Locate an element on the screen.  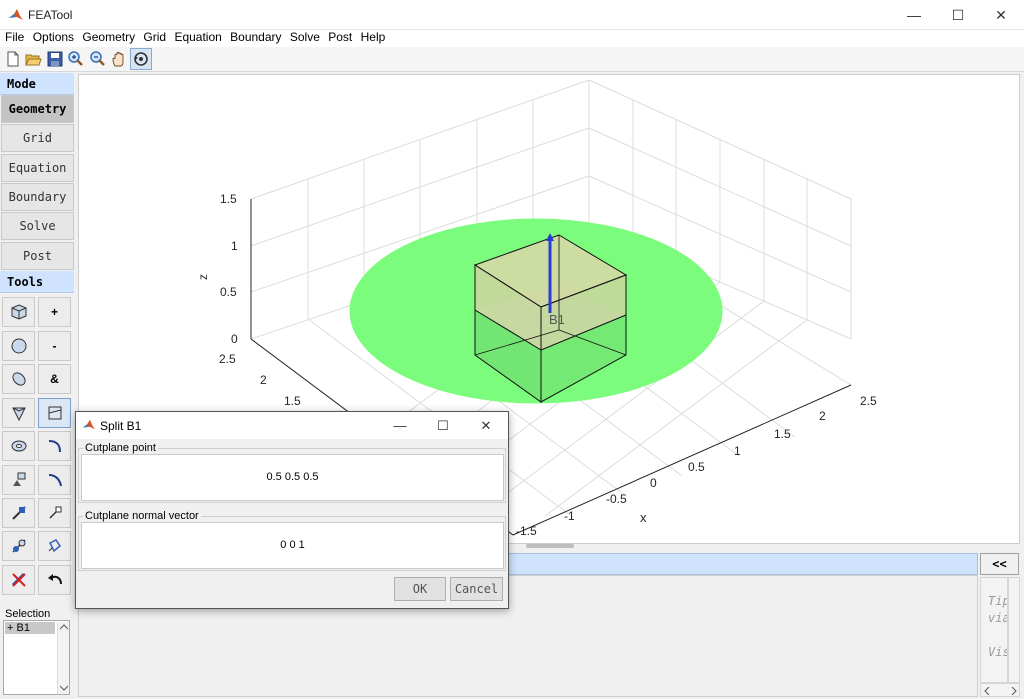
fillet-button is located at coordinates (54, 446).